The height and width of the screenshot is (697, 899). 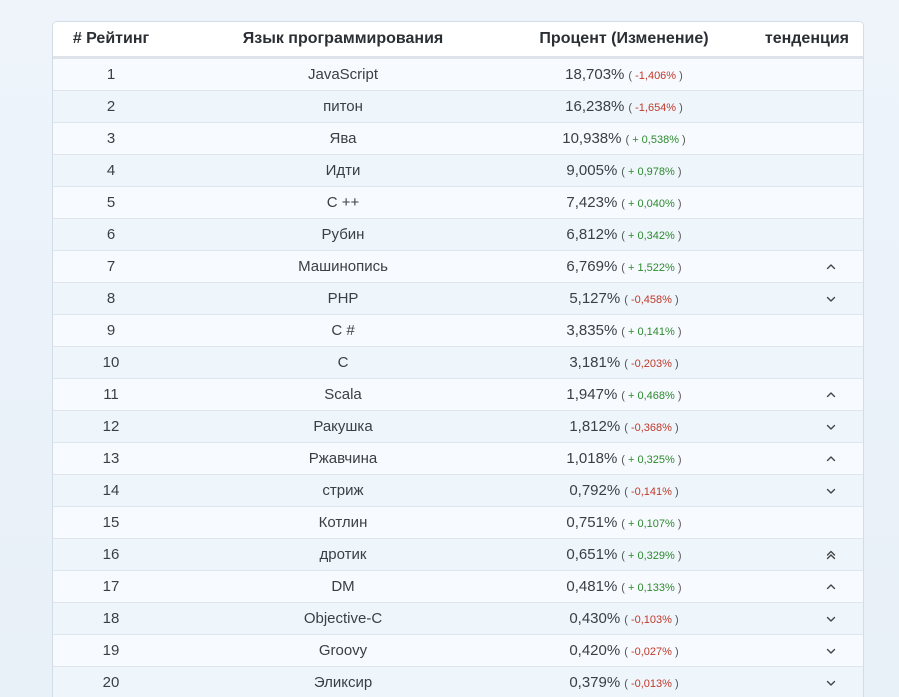 I want to click on rank-cell: 17, so click(x=111, y=586).